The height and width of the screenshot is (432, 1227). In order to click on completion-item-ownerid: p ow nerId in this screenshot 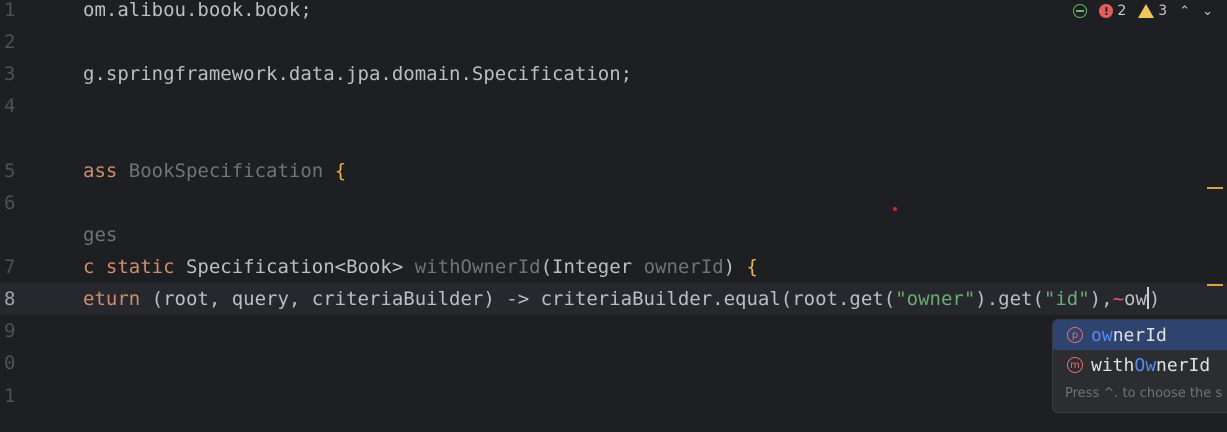, I will do `click(1140, 335)`.